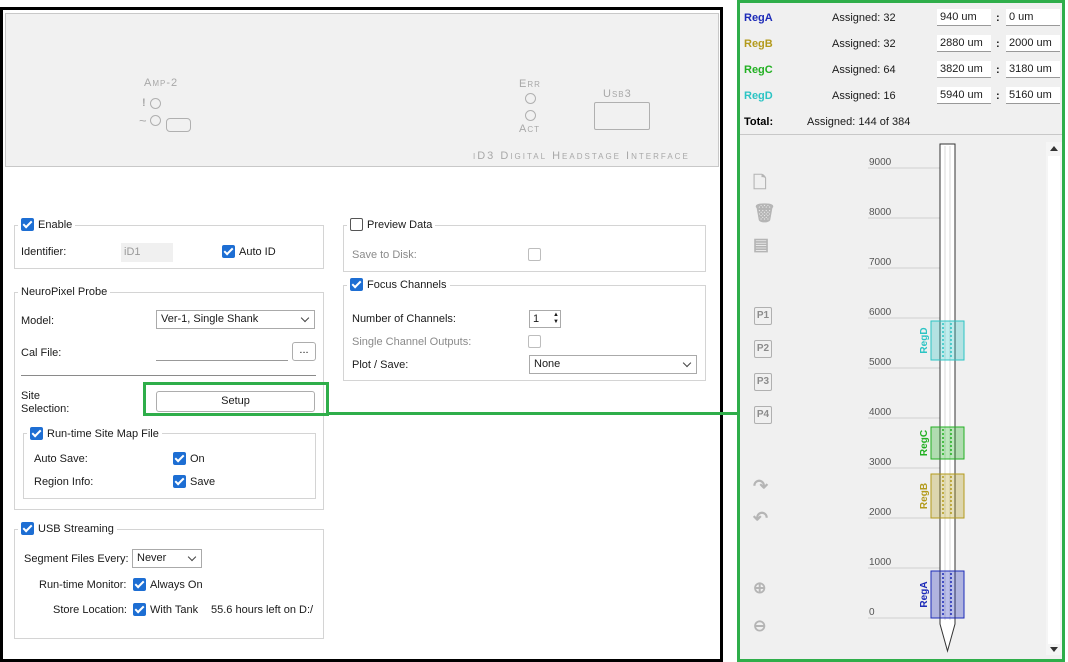 This screenshot has width=1068, height=662. I want to click on enable-checkbox: Enable, so click(47, 224).